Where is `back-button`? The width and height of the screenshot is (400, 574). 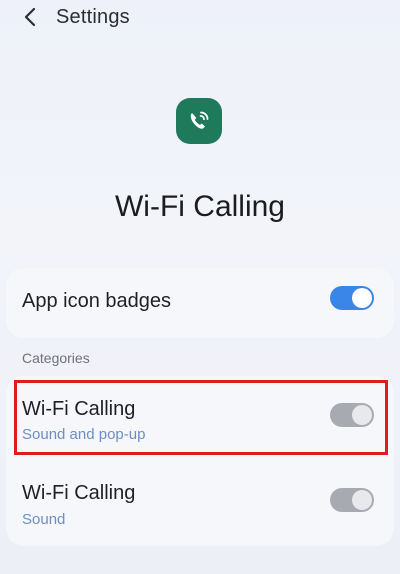
back-button is located at coordinates (30, 17).